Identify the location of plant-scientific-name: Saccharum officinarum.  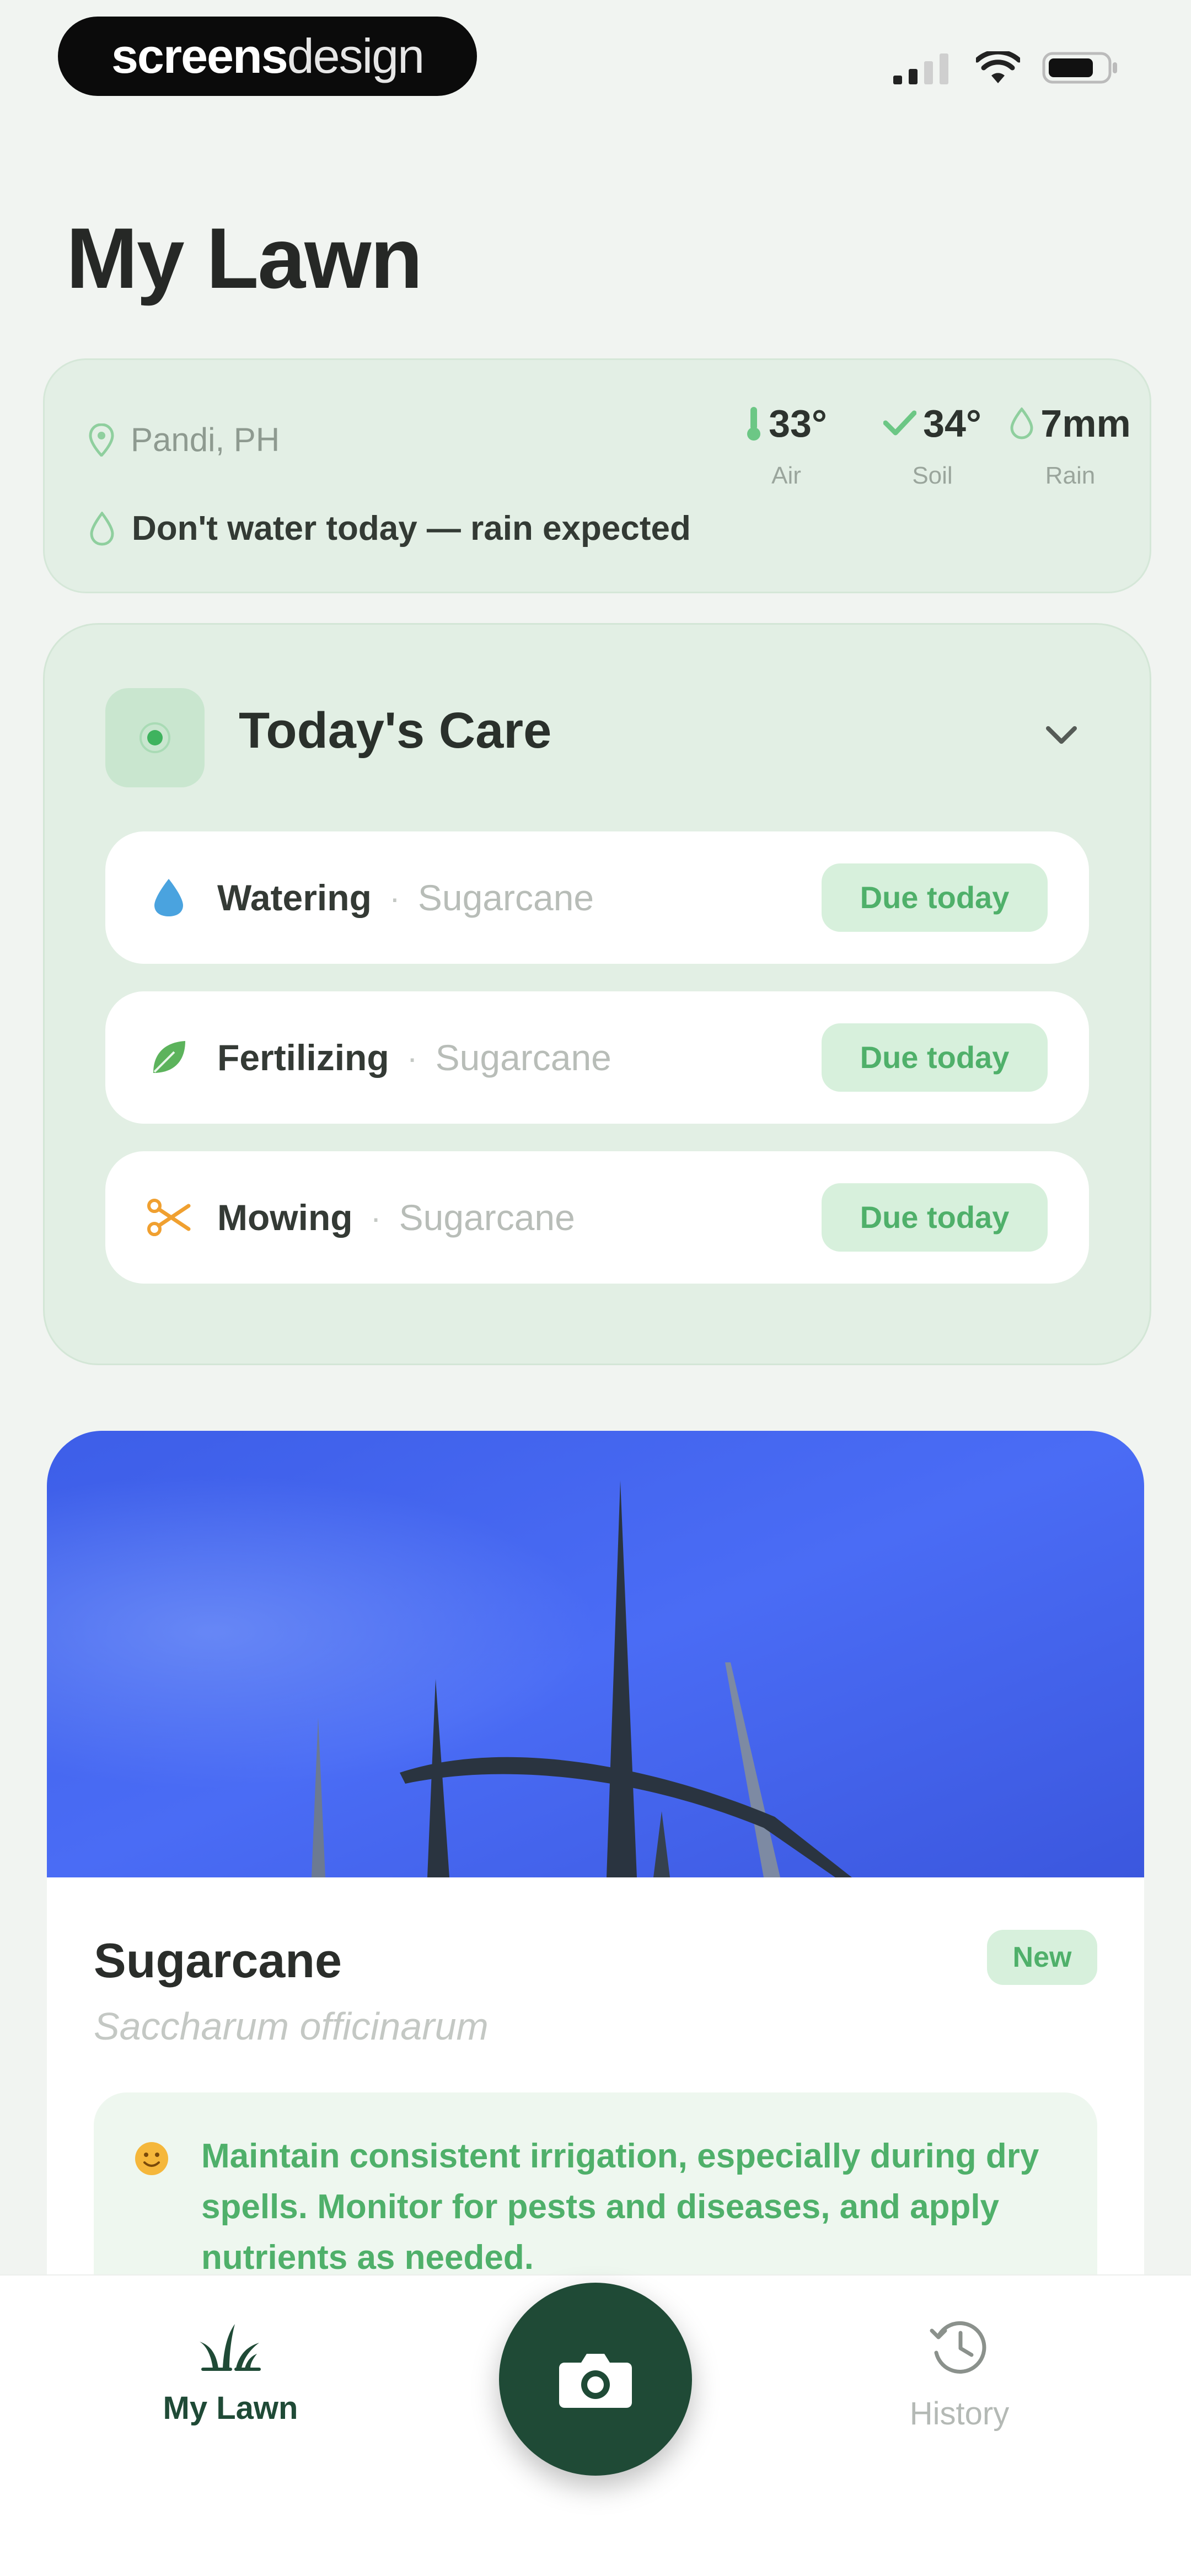
(291, 2027).